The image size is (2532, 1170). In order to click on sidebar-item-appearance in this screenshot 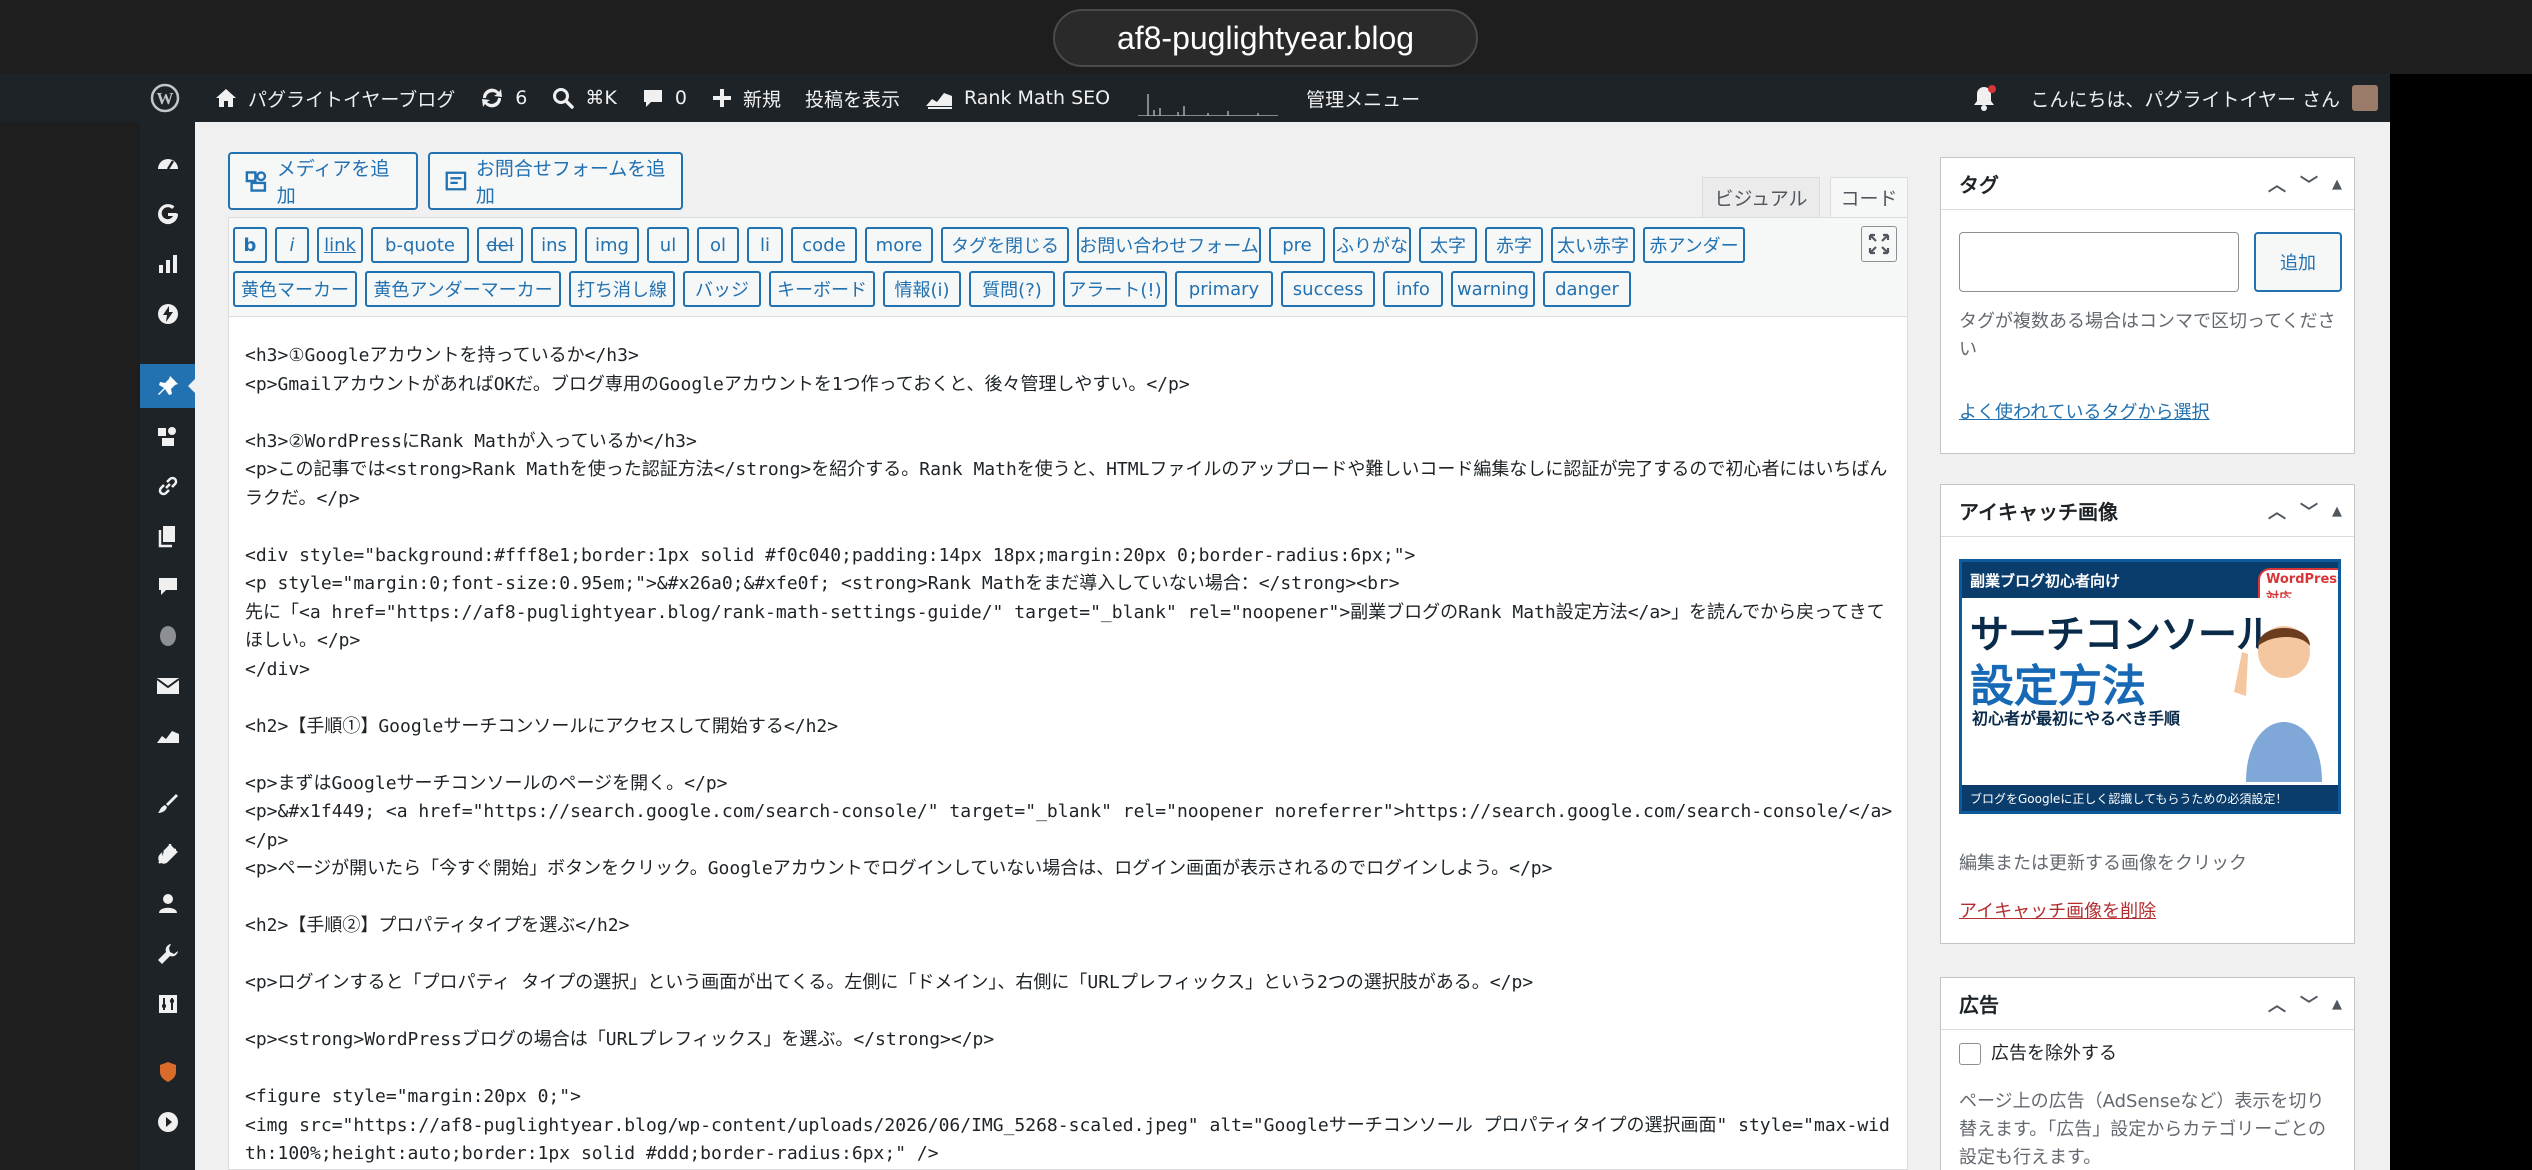, I will do `click(167, 804)`.